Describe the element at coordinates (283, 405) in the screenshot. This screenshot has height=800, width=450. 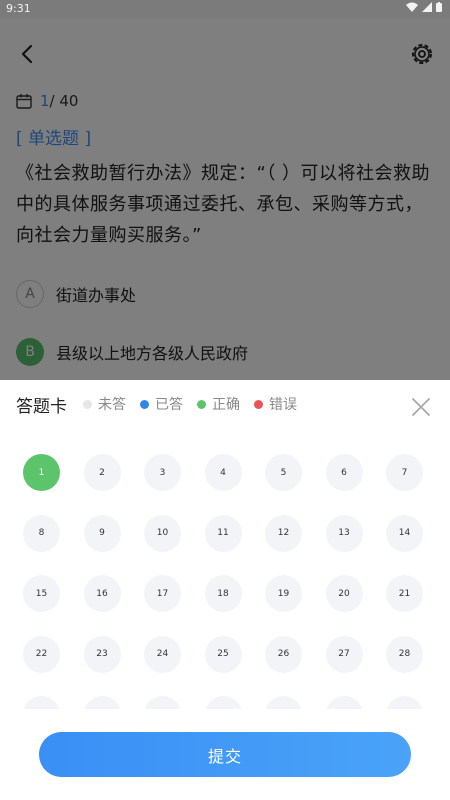
I see `legend-label: 错误` at that location.